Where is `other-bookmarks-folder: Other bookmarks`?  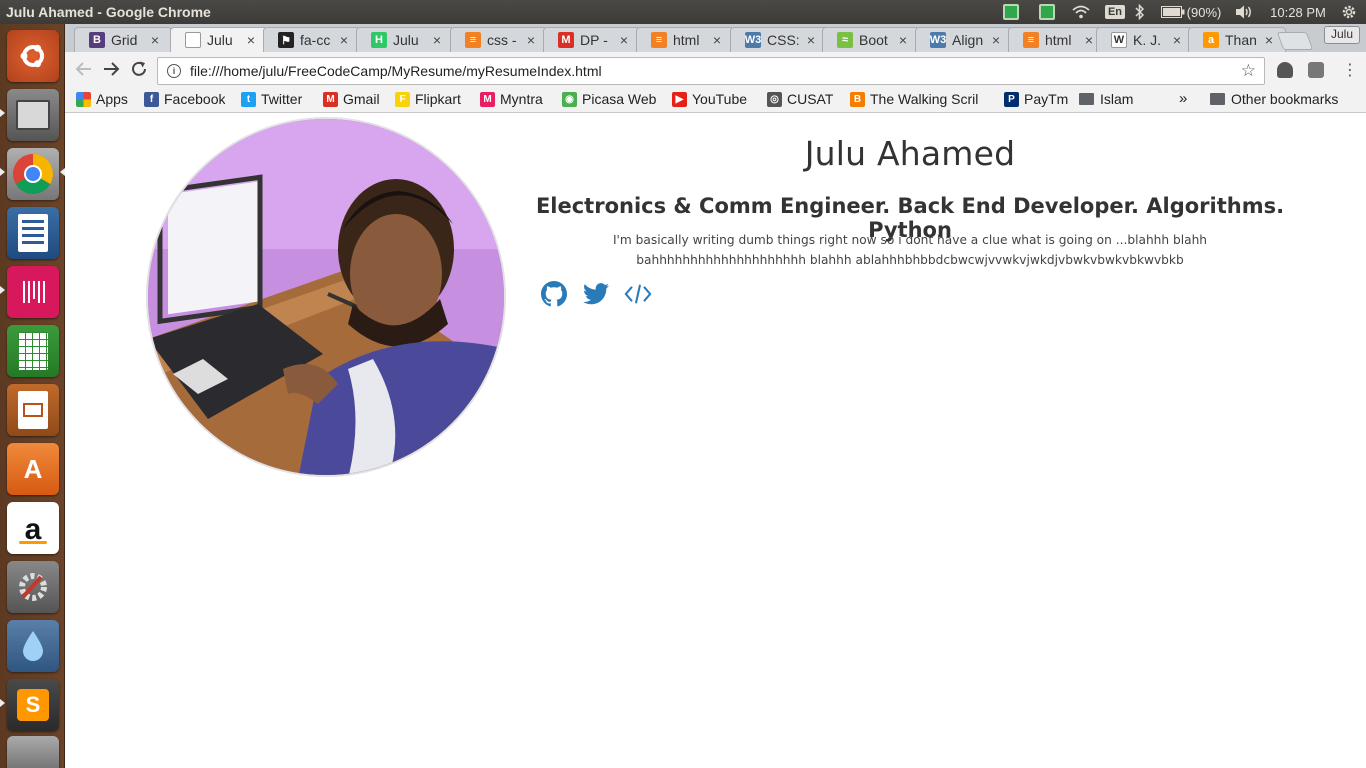 other-bookmarks-folder: Other bookmarks is located at coordinates (1274, 99).